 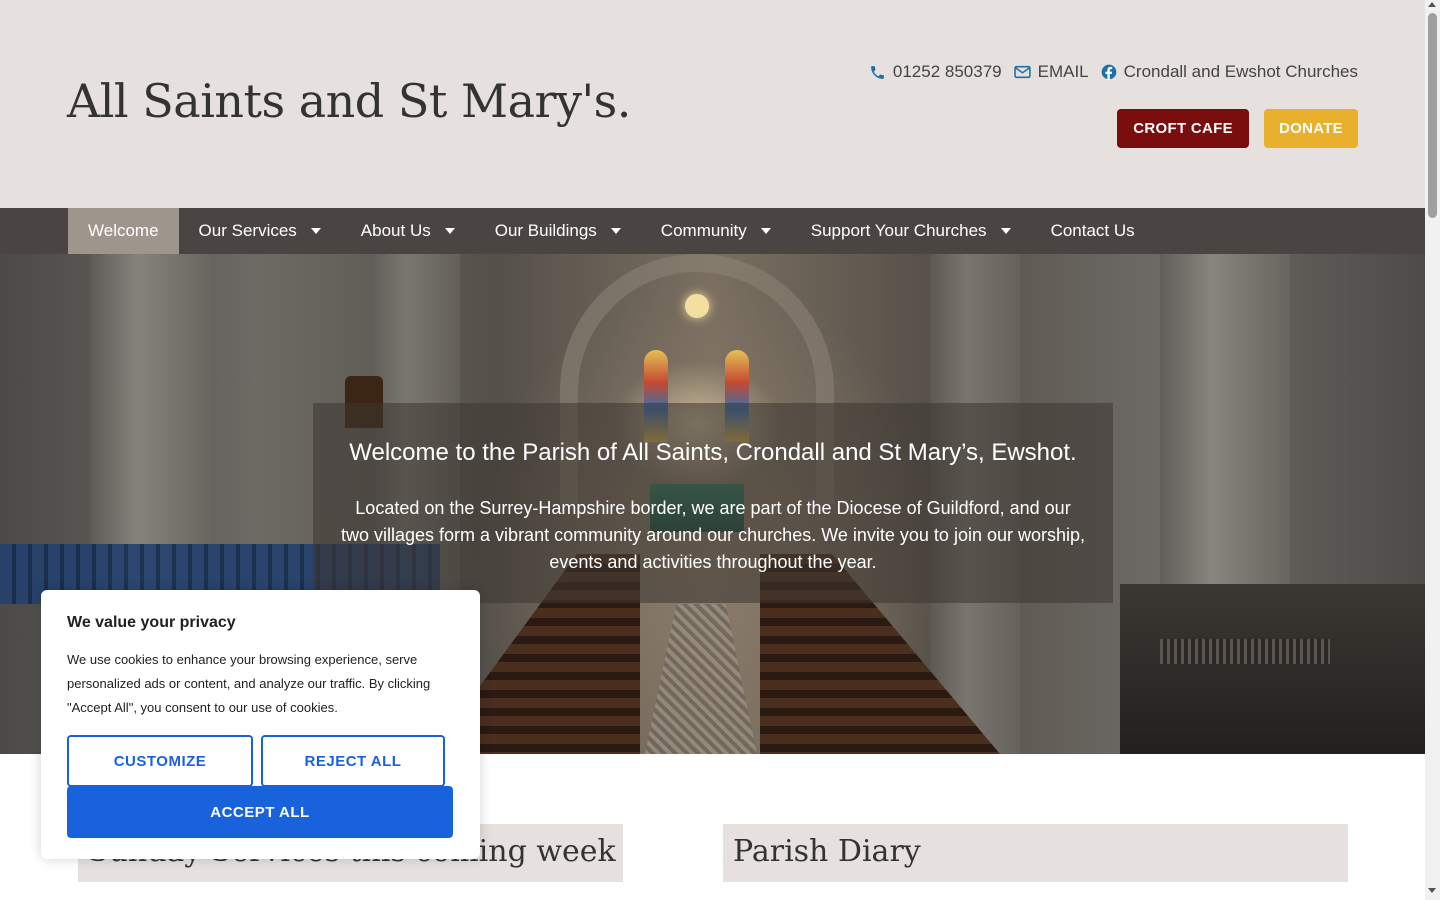 What do you see at coordinates (353, 761) in the screenshot?
I see `reject-all-button: REJECT ALL` at bounding box center [353, 761].